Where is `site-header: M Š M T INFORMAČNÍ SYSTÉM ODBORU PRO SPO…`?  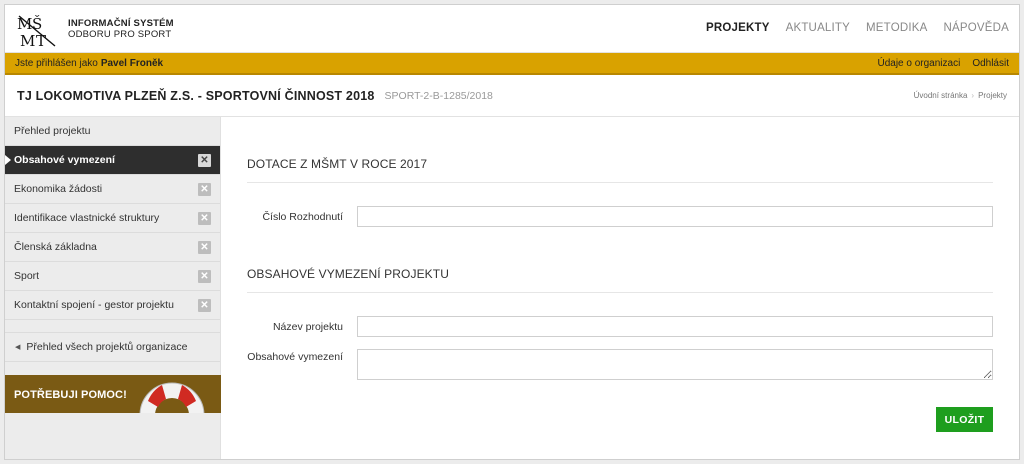 site-header: M Š M T INFORMAČNÍ SYSTÉM ODBORU PRO SPO… is located at coordinates (512, 29).